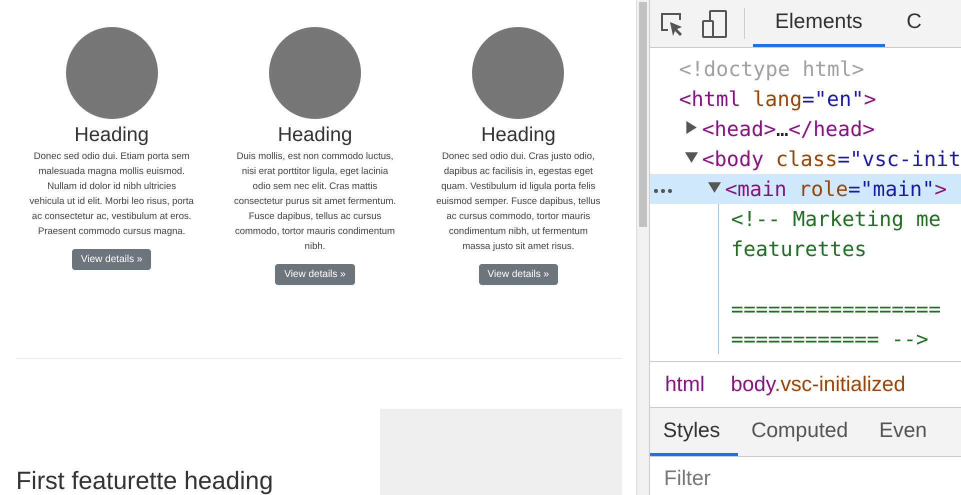 The width and height of the screenshot is (961, 495). What do you see at coordinates (518, 202) in the screenshot?
I see `card-text: Donec sed odio dui. Cras justo odio, dapibus ac facilisis in, egestas eget quam. Vestibulum id ligula porta felis euismod semper. Fusce dapibus, tellus ac cursus commodo, tortor mauris condimentum nibh, ut fermentum massa justo sit amet risus.` at bounding box center [518, 202].